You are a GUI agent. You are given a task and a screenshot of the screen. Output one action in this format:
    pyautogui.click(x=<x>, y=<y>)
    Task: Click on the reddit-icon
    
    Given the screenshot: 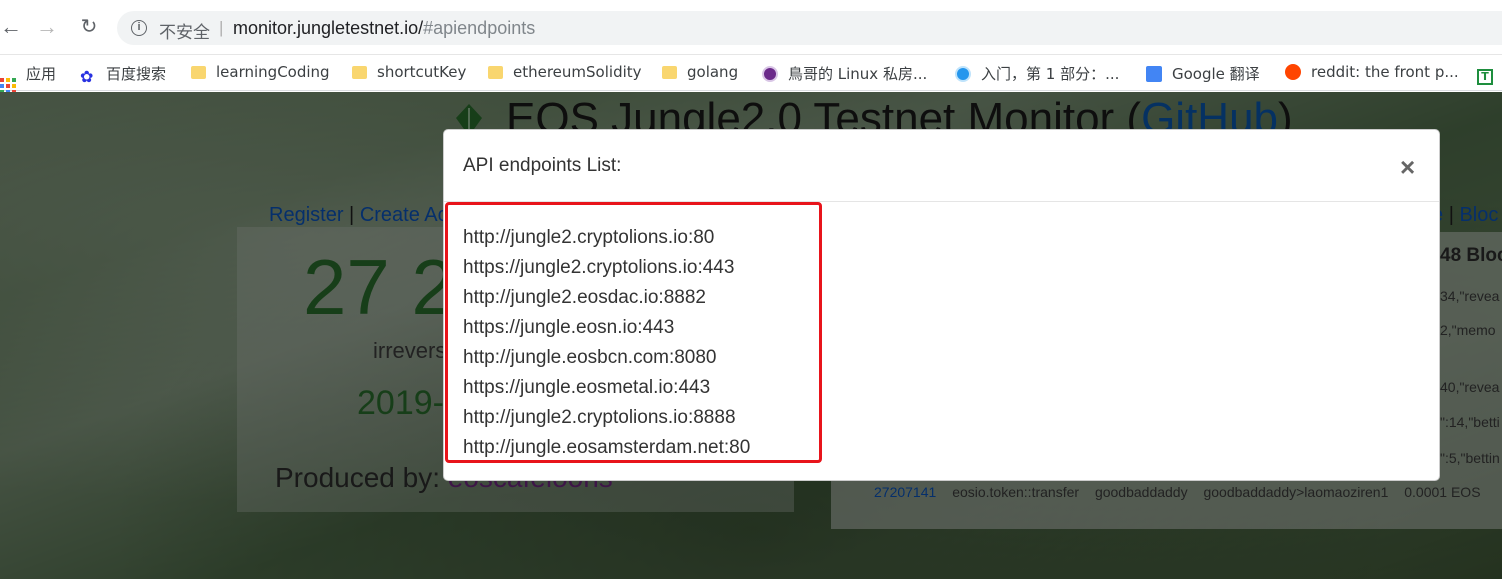 What is the action you would take?
    pyautogui.click(x=1293, y=72)
    